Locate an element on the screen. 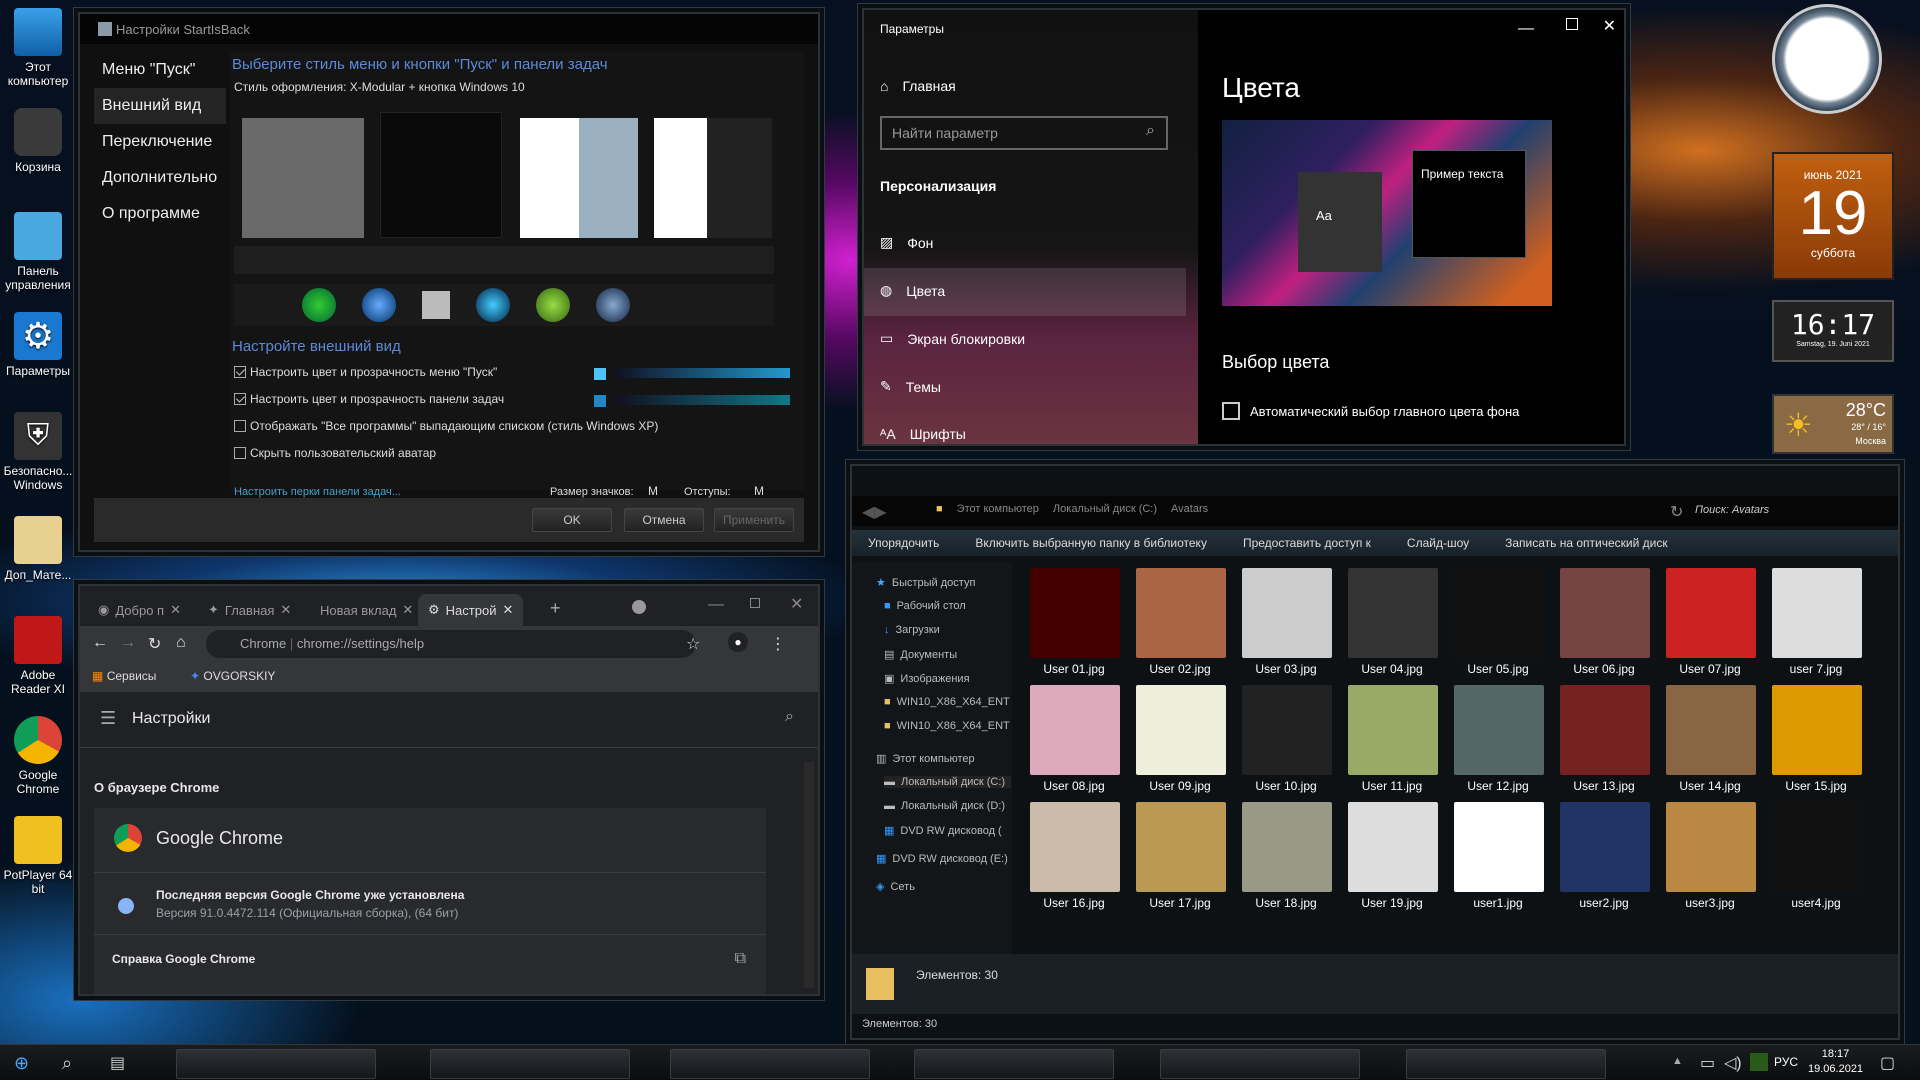 This screenshot has height=1080, width=1920. settings-search-input: Найти параметр is located at coordinates (1024, 133).